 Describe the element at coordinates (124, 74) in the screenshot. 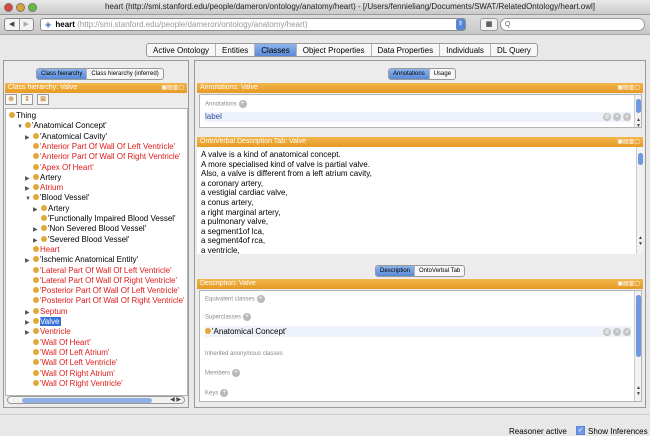

I see `subtab-class-hierarchy-inferred: Class hierarchy (inferred)` at that location.